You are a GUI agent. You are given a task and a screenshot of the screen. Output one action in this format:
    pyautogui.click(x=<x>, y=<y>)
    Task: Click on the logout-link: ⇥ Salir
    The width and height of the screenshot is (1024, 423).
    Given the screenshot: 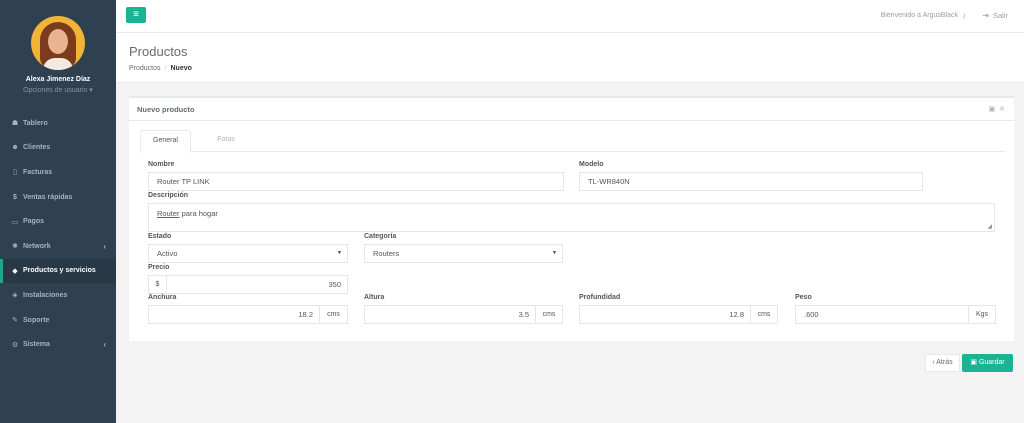 What is the action you would take?
    pyautogui.click(x=995, y=15)
    